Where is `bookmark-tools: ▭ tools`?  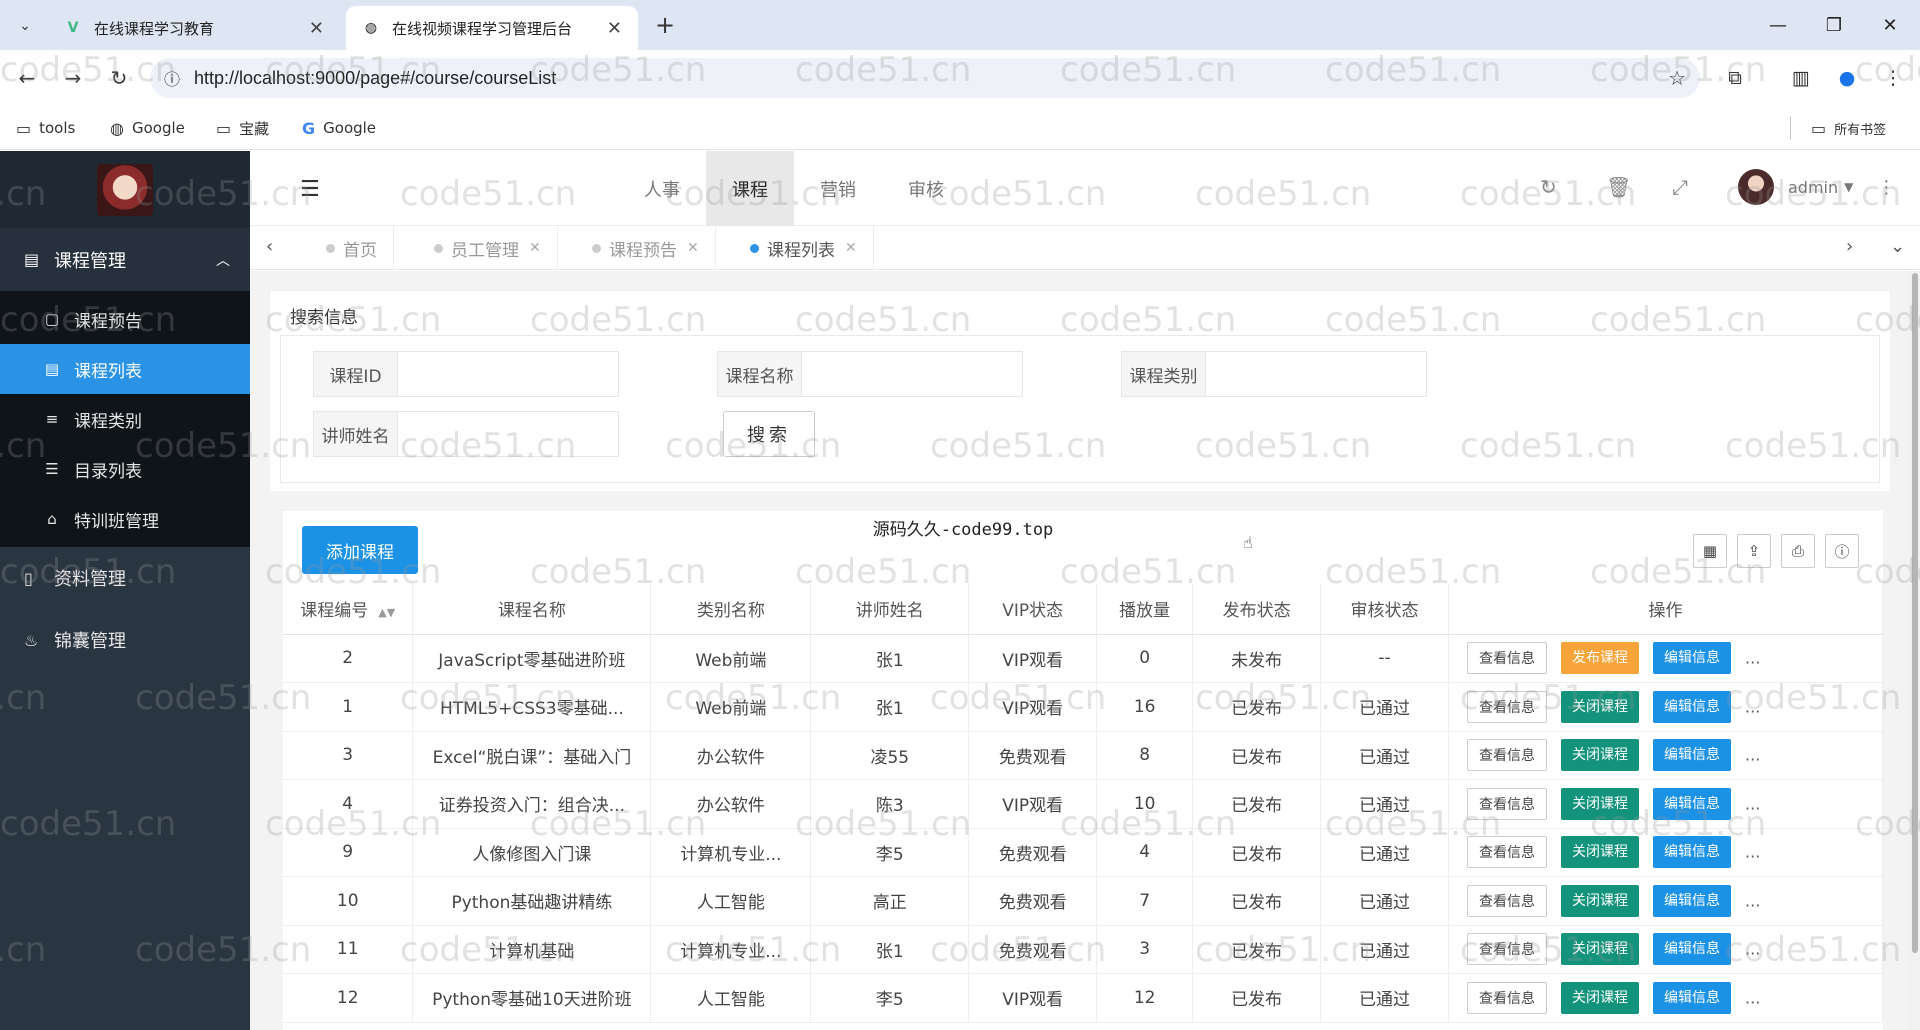 bookmark-tools: ▭ tools is located at coordinates (45, 128).